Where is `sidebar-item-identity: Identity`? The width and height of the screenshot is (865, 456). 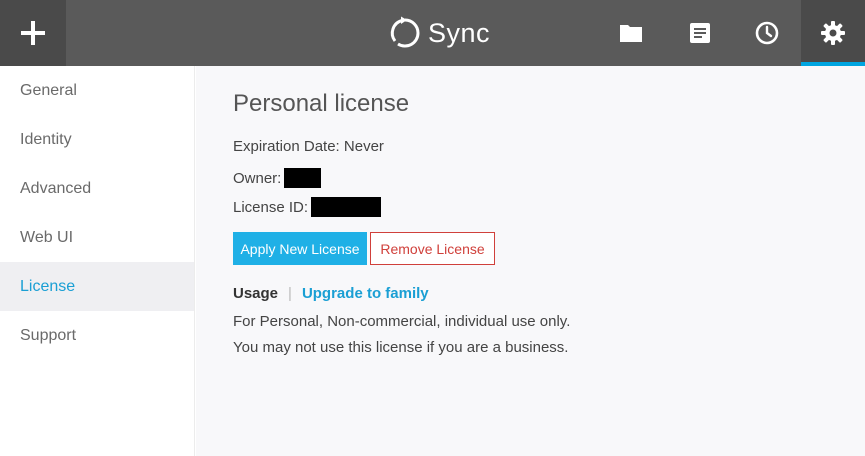 sidebar-item-identity: Identity is located at coordinates (97, 139).